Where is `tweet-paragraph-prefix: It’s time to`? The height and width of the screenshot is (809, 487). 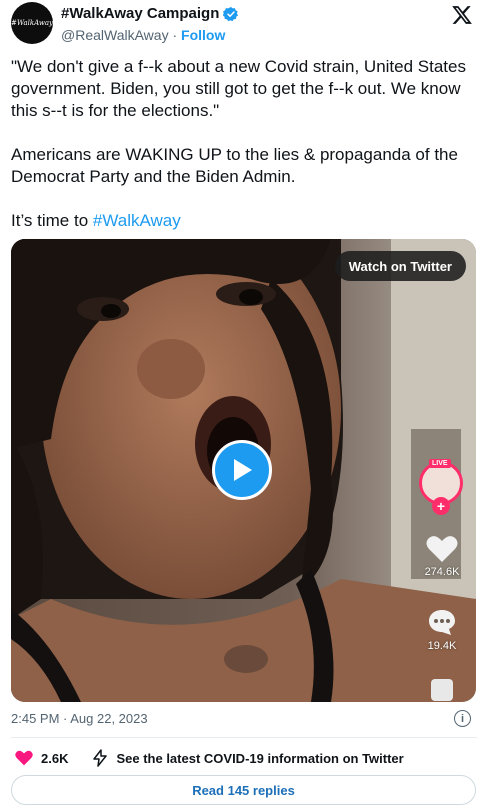 tweet-paragraph-prefix: It’s time to is located at coordinates (52, 220).